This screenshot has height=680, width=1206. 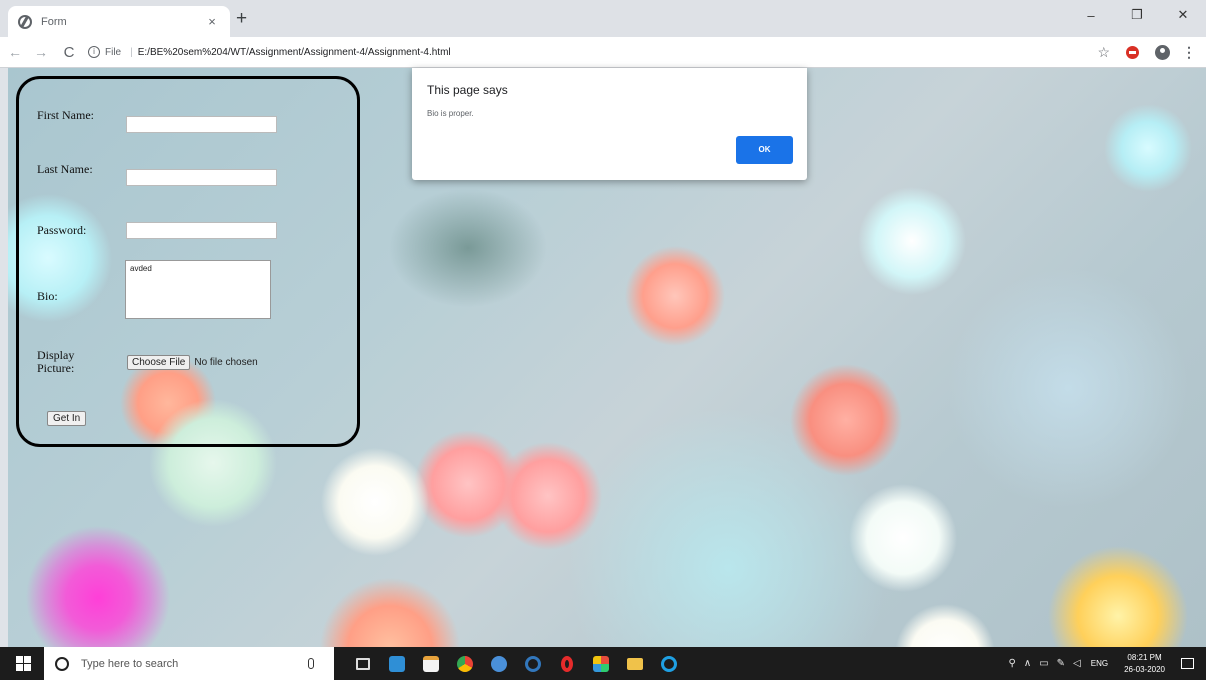 What do you see at coordinates (212, 21) in the screenshot?
I see `tab-close-button: ×` at bounding box center [212, 21].